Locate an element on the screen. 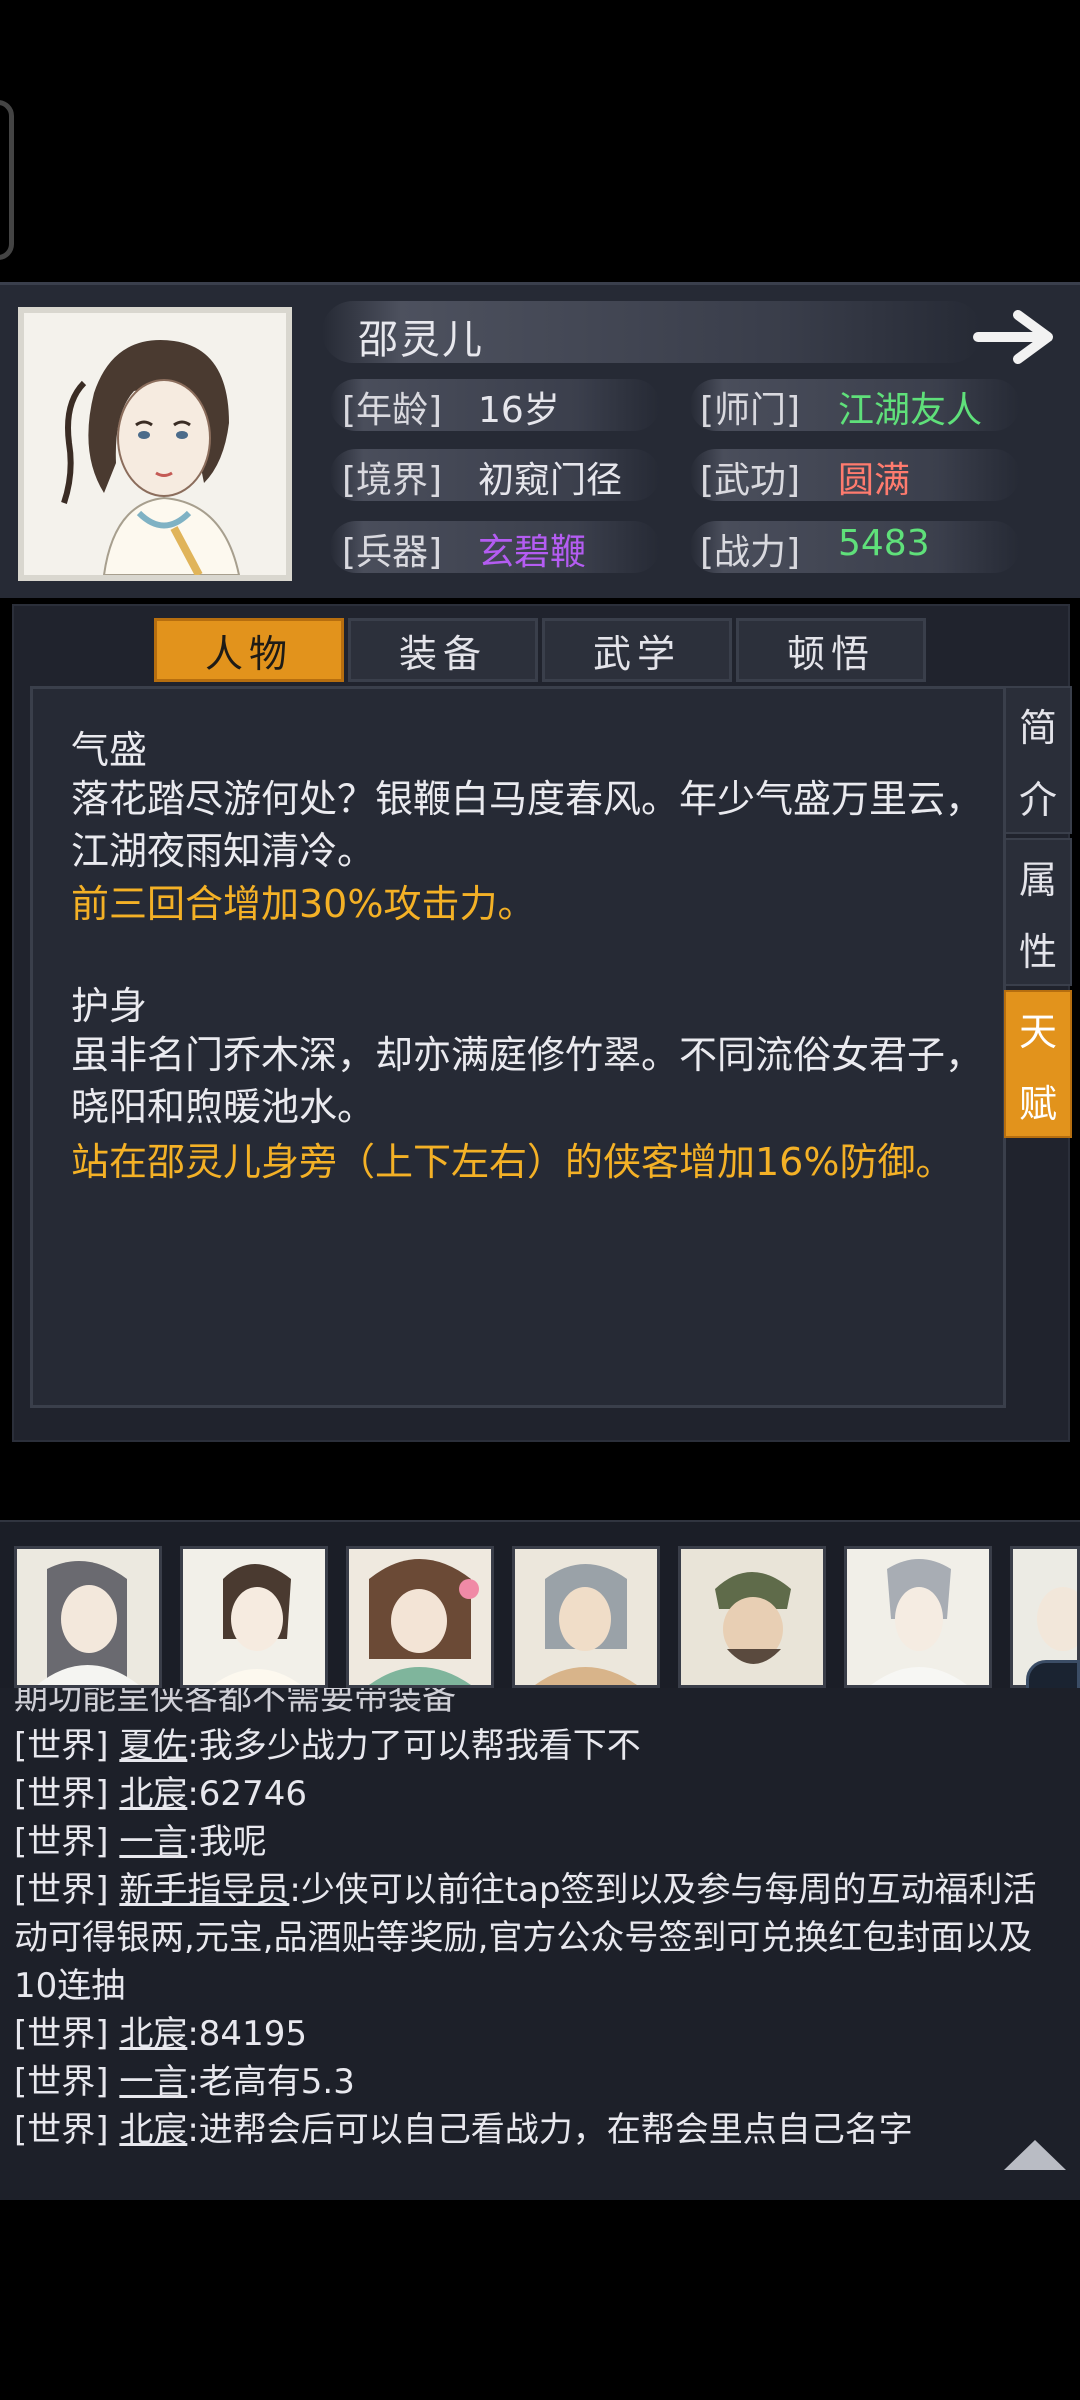  chat-message: [世界] 北宸:进帮会后可以自己看战力，在帮会里点自己名字 is located at coordinates (539, 2130).